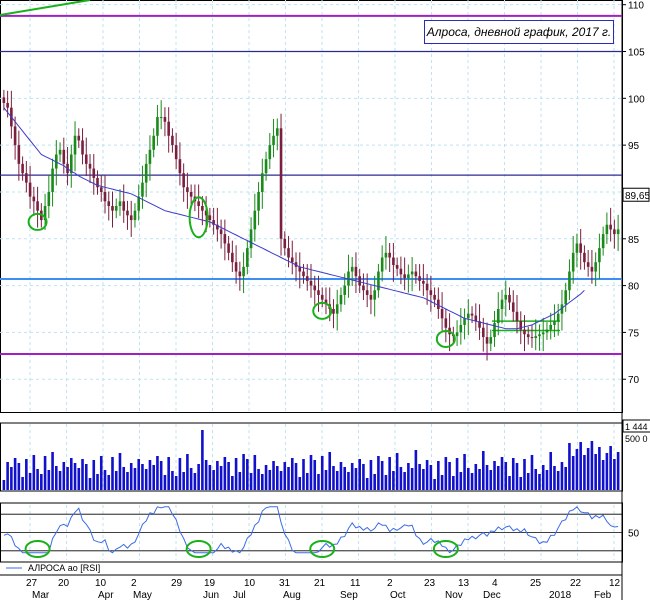  I want to click on date-day-label: 29, so click(177, 583).